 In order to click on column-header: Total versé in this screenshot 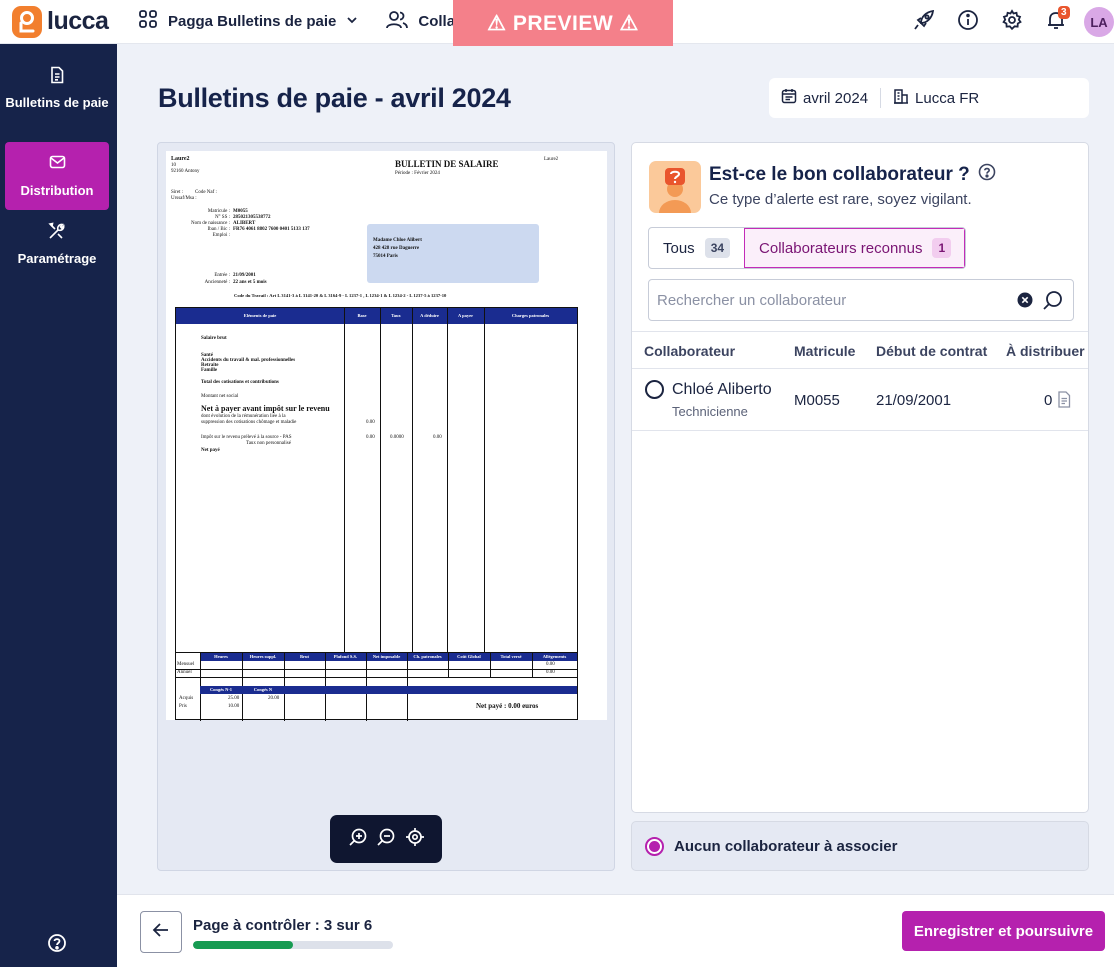, I will do `click(511, 656)`.